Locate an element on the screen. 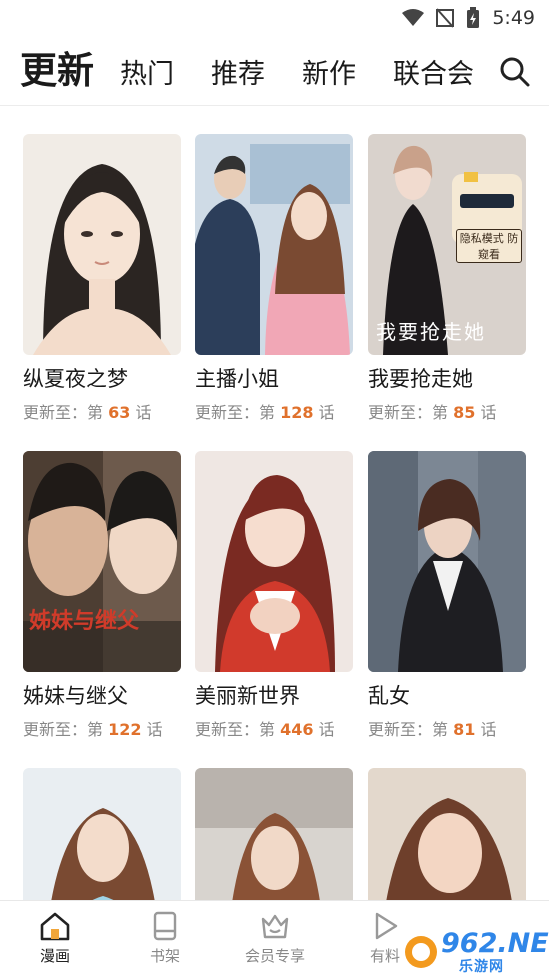  cover-title-text: 姊妹与继父 is located at coordinates (84, 621).